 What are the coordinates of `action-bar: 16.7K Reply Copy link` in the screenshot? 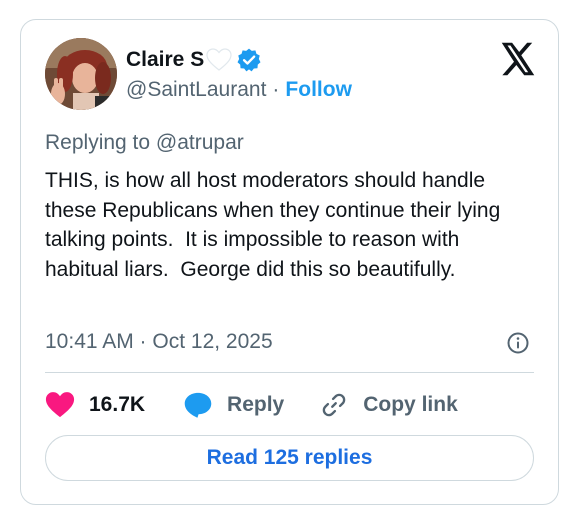 It's located at (251, 405).